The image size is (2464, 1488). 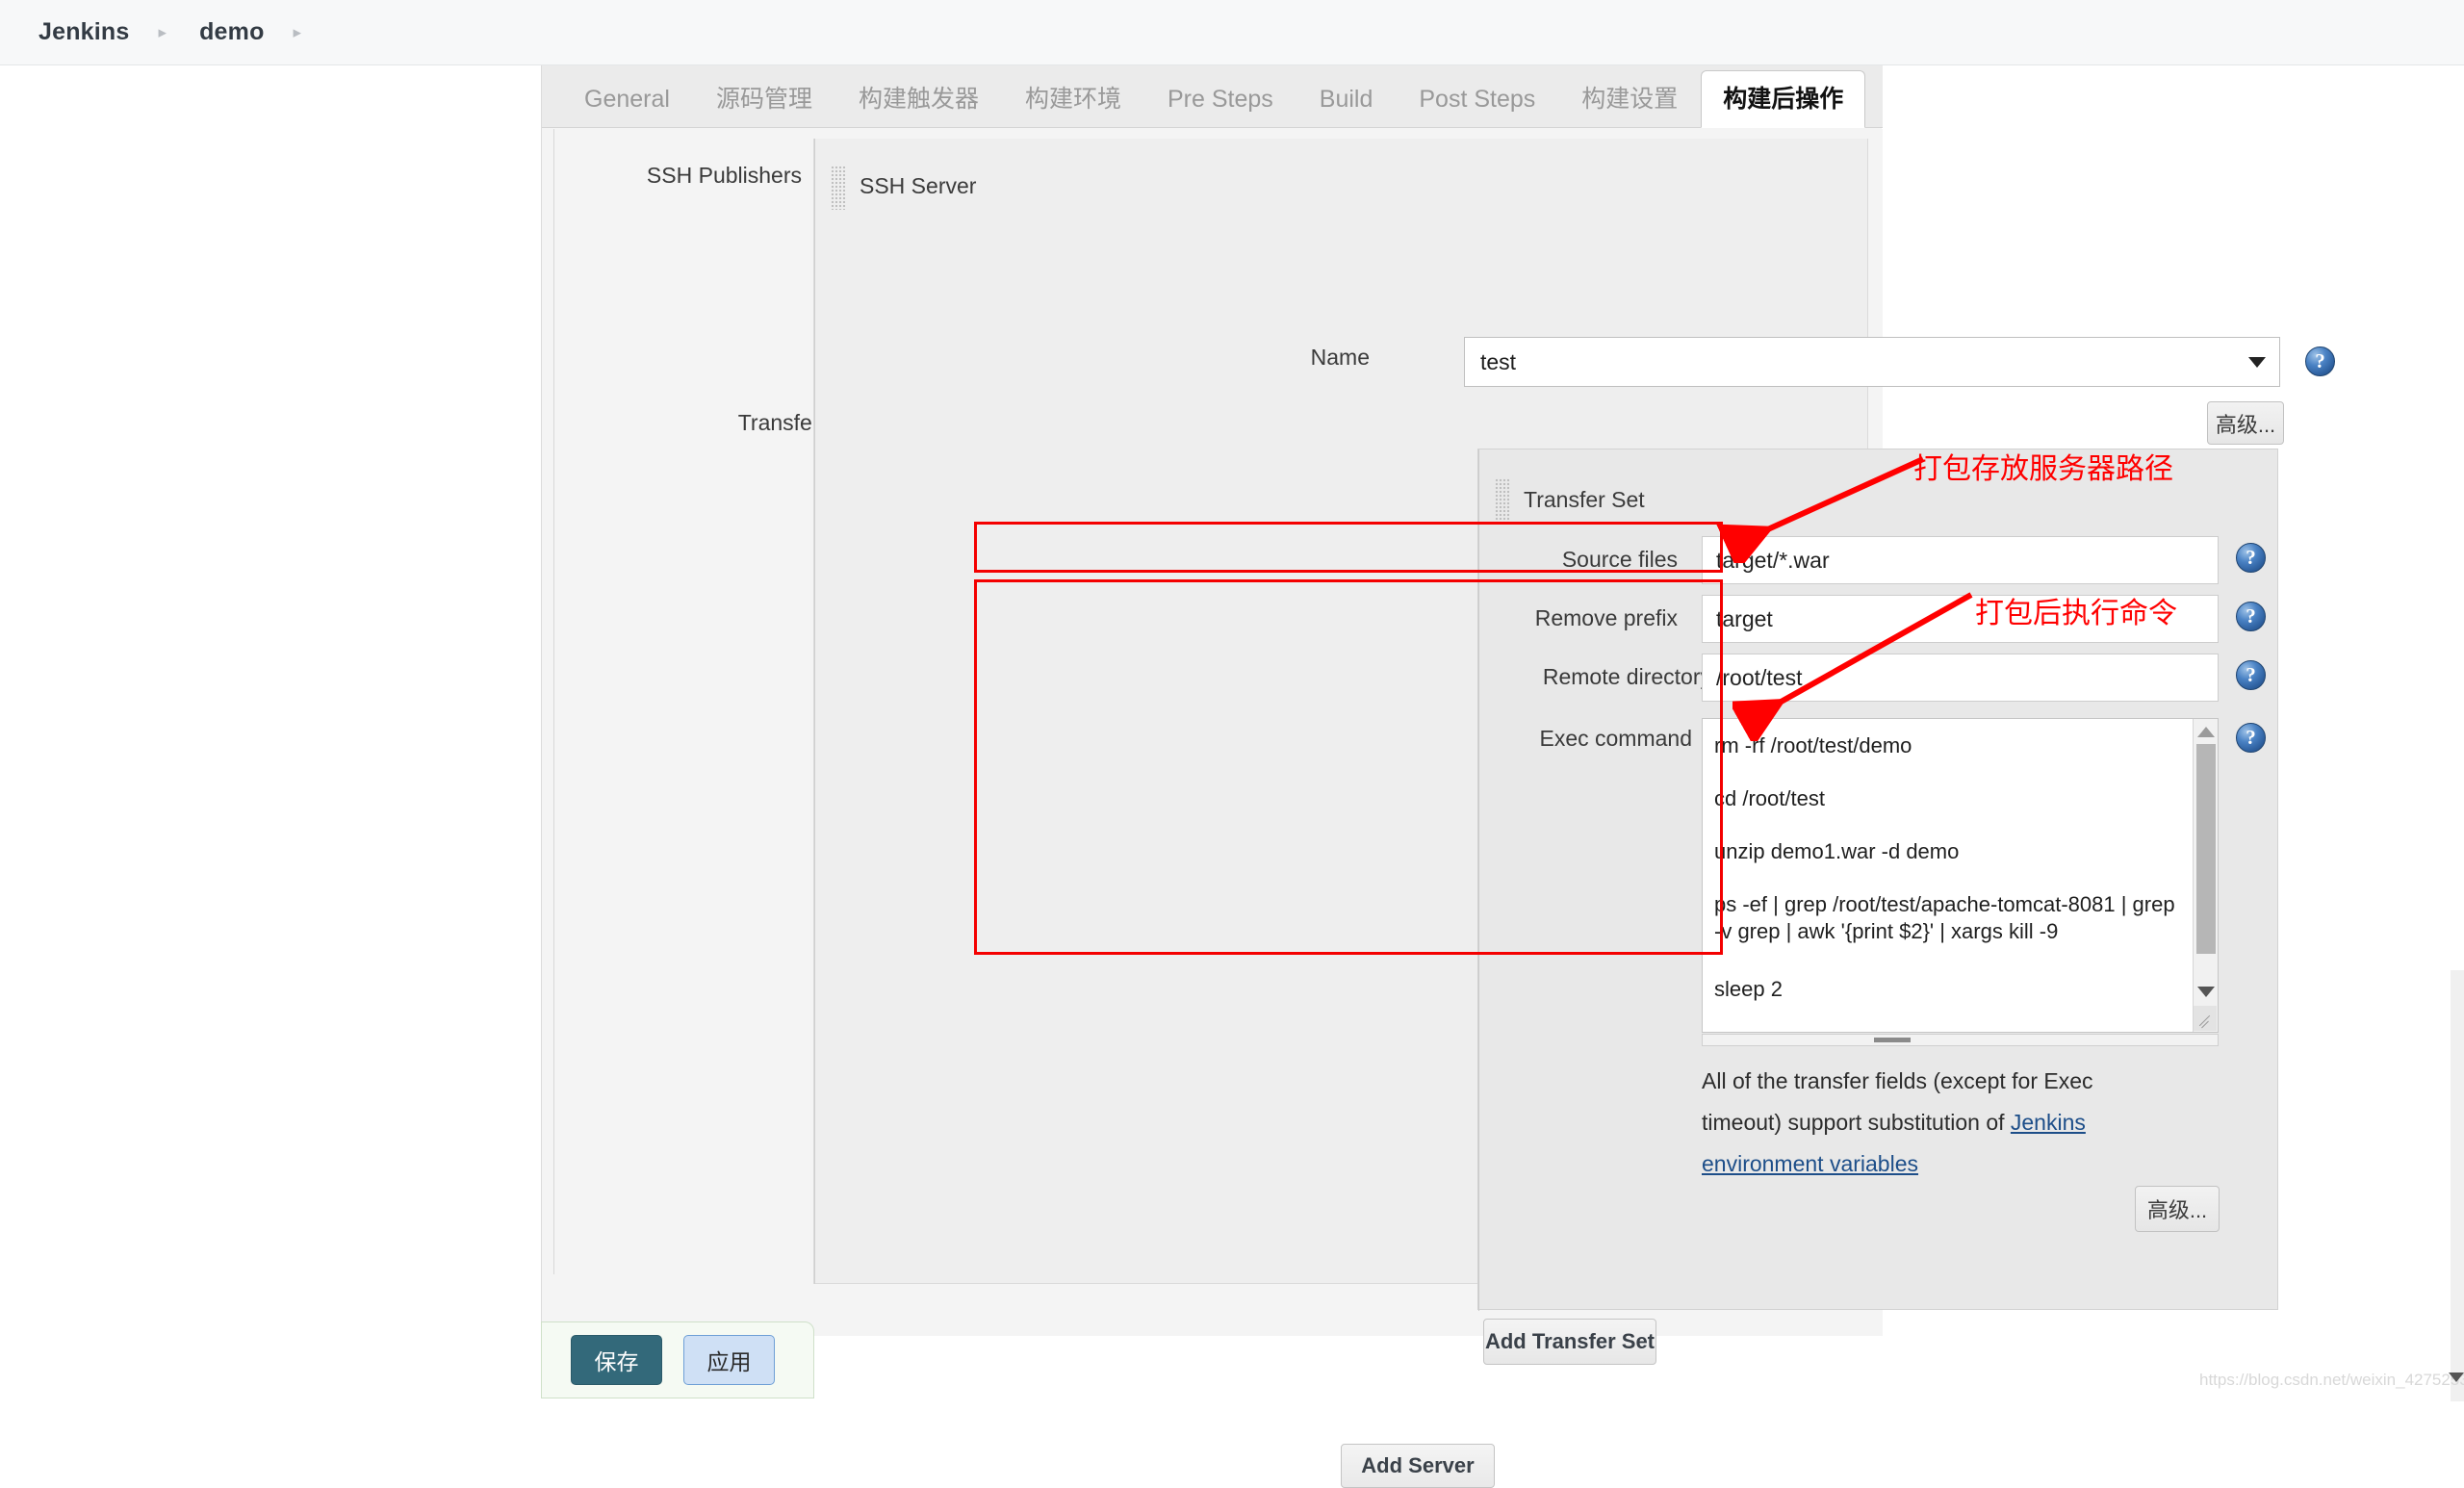 What do you see at coordinates (553, 702) in the screenshot?
I see `form-left-divider` at bounding box center [553, 702].